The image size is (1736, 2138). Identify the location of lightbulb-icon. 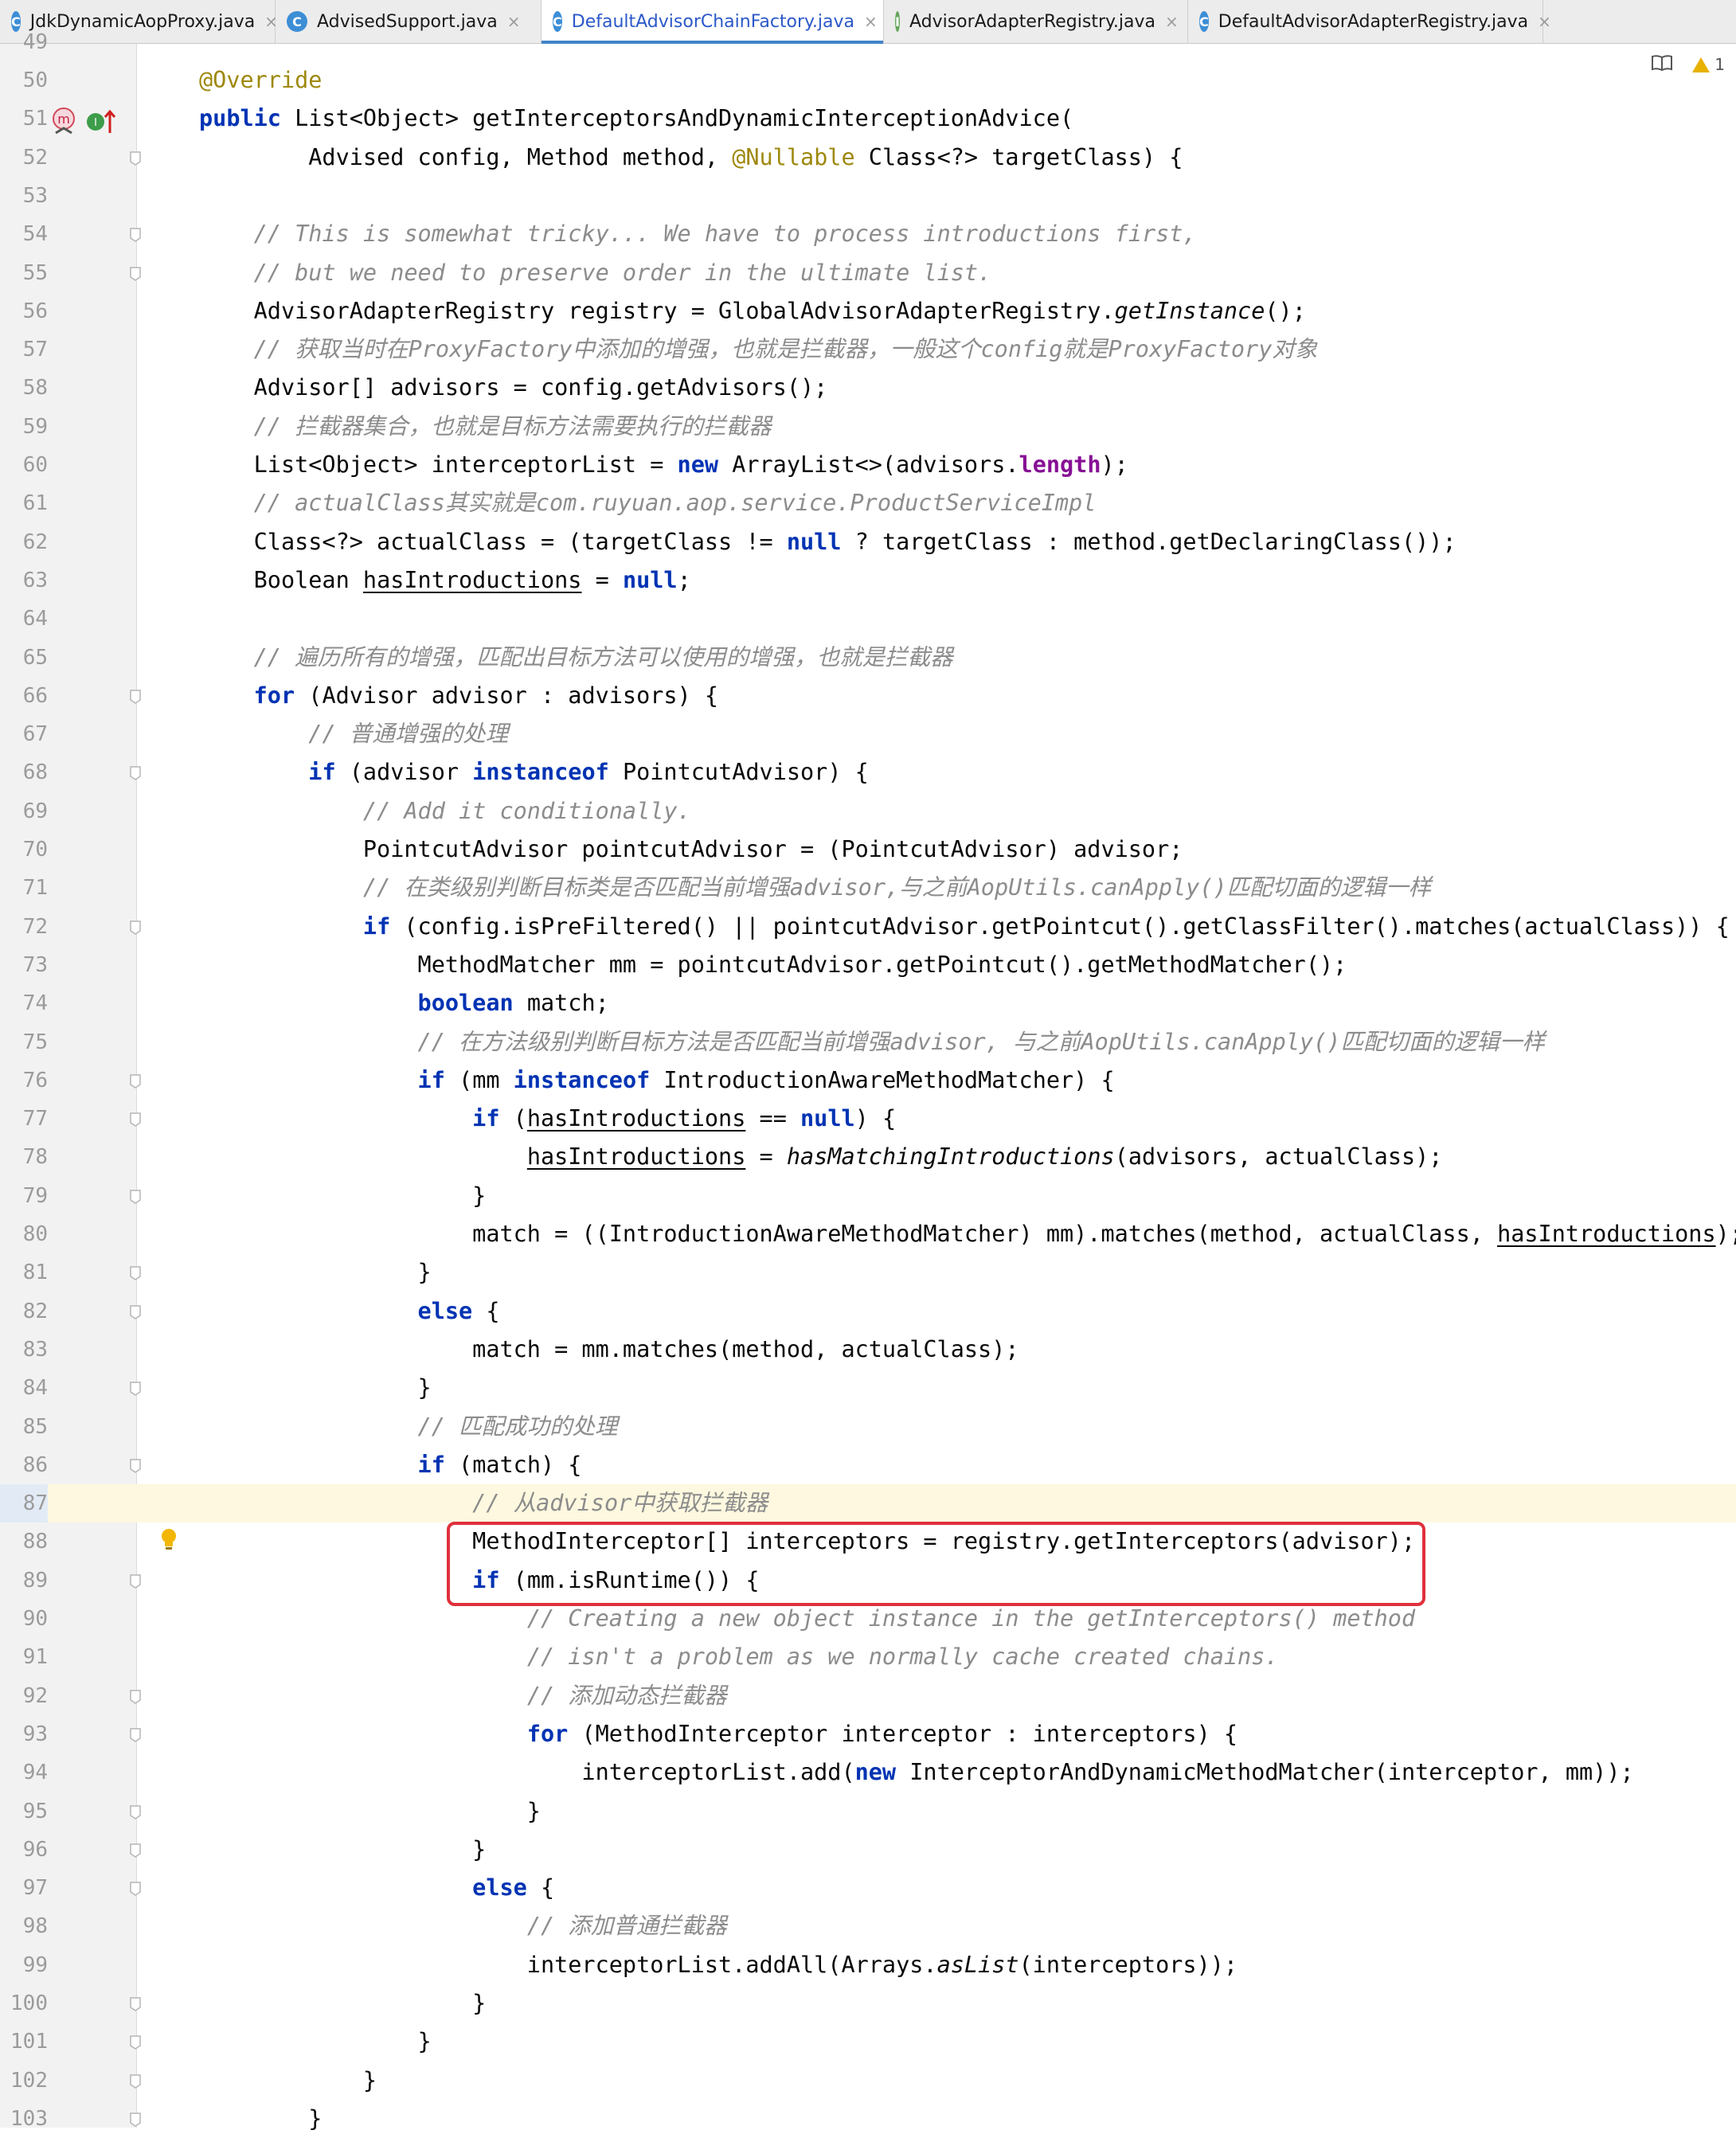
(169, 1540).